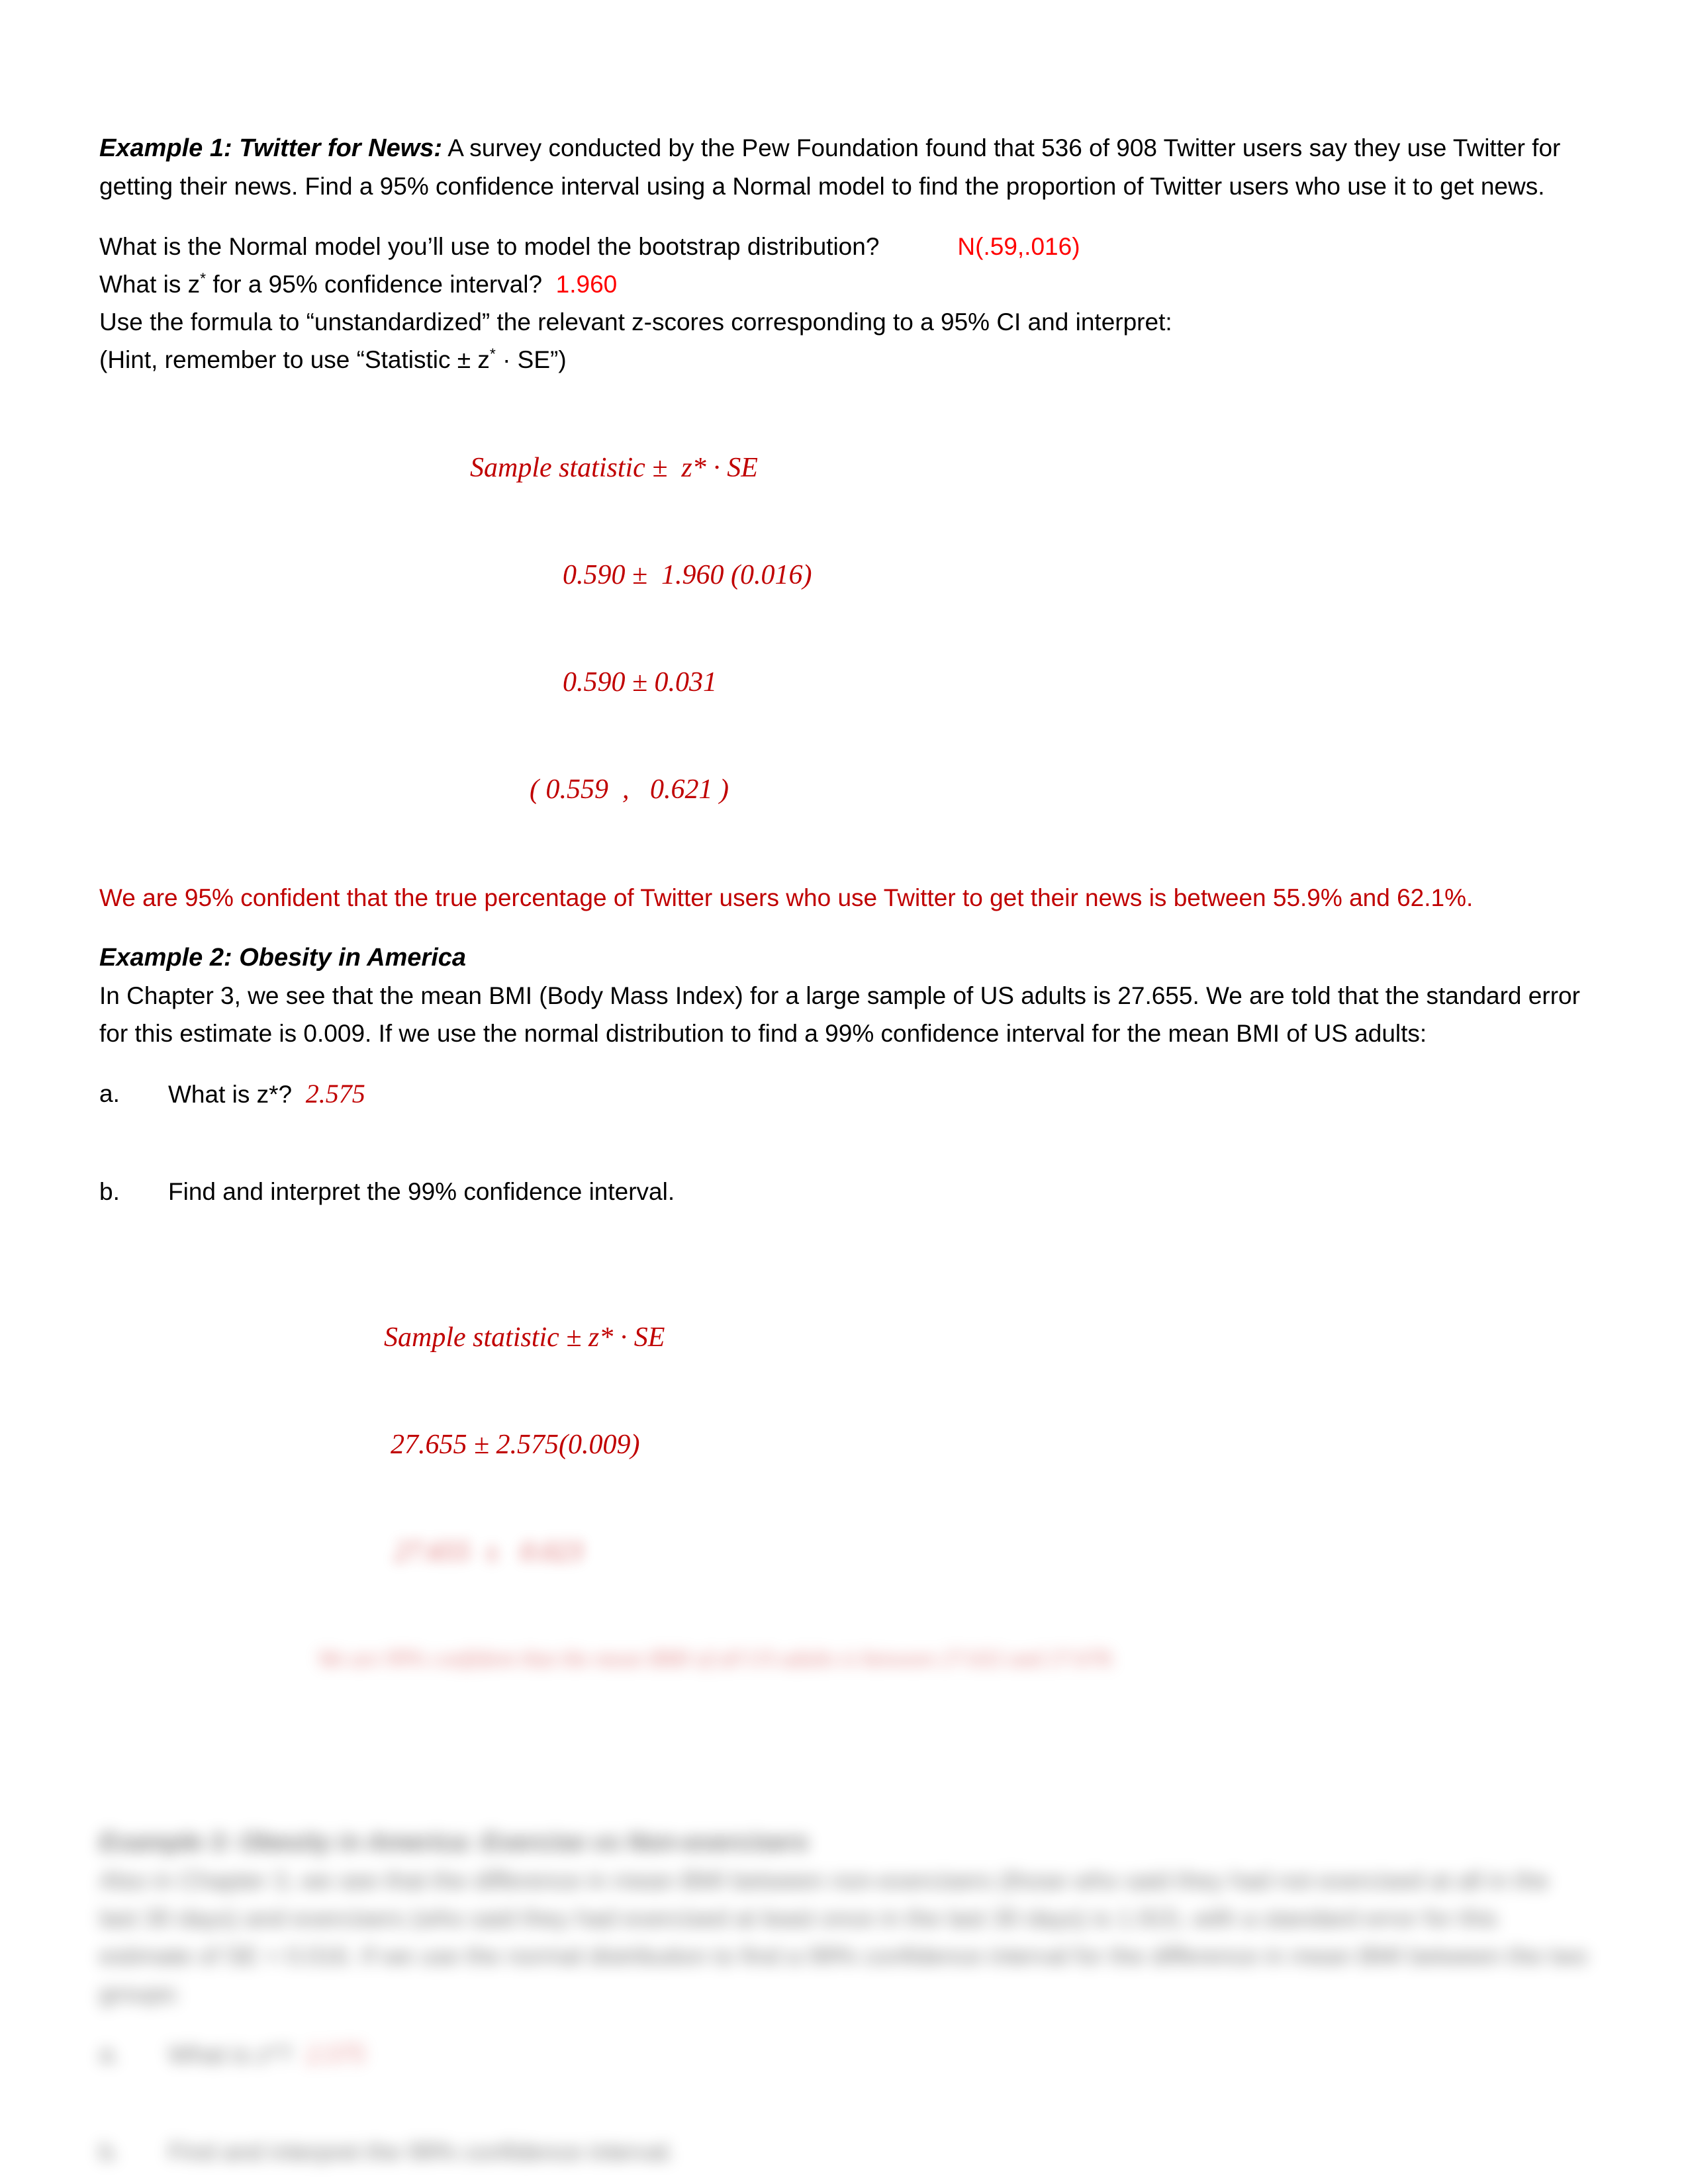  Describe the element at coordinates (488, 1552) in the screenshot. I see `example2-math-line-3: 27.655 ± 0.023` at that location.